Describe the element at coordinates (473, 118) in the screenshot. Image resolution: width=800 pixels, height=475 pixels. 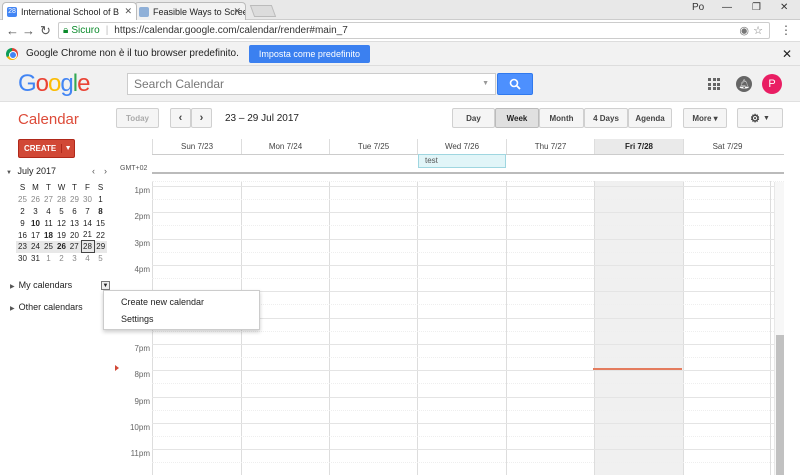
I see `view-day-button: Day` at that location.